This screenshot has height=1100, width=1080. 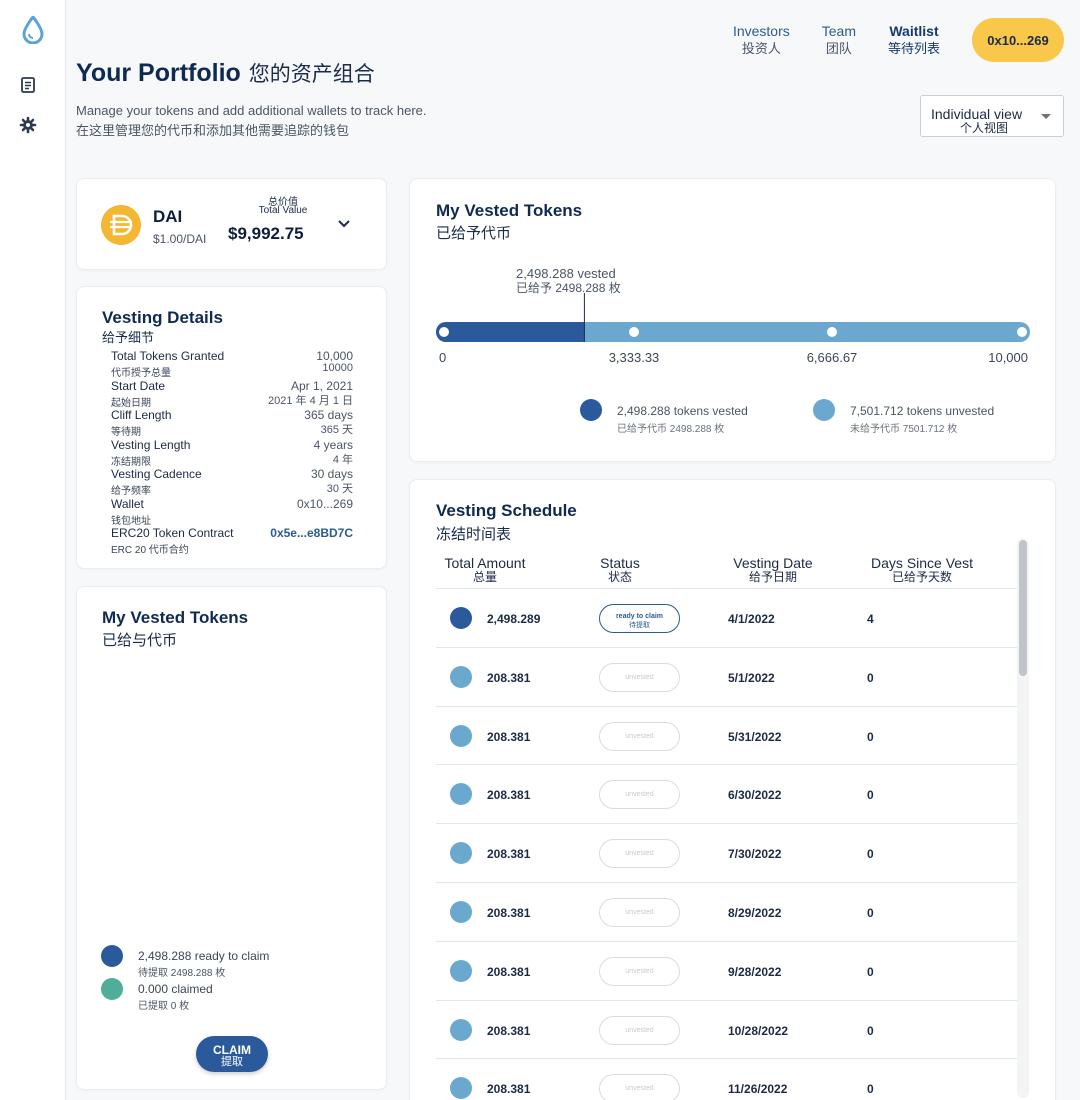 What do you see at coordinates (639, 618) in the screenshot?
I see `status-badge: ready to claim 待提取` at bounding box center [639, 618].